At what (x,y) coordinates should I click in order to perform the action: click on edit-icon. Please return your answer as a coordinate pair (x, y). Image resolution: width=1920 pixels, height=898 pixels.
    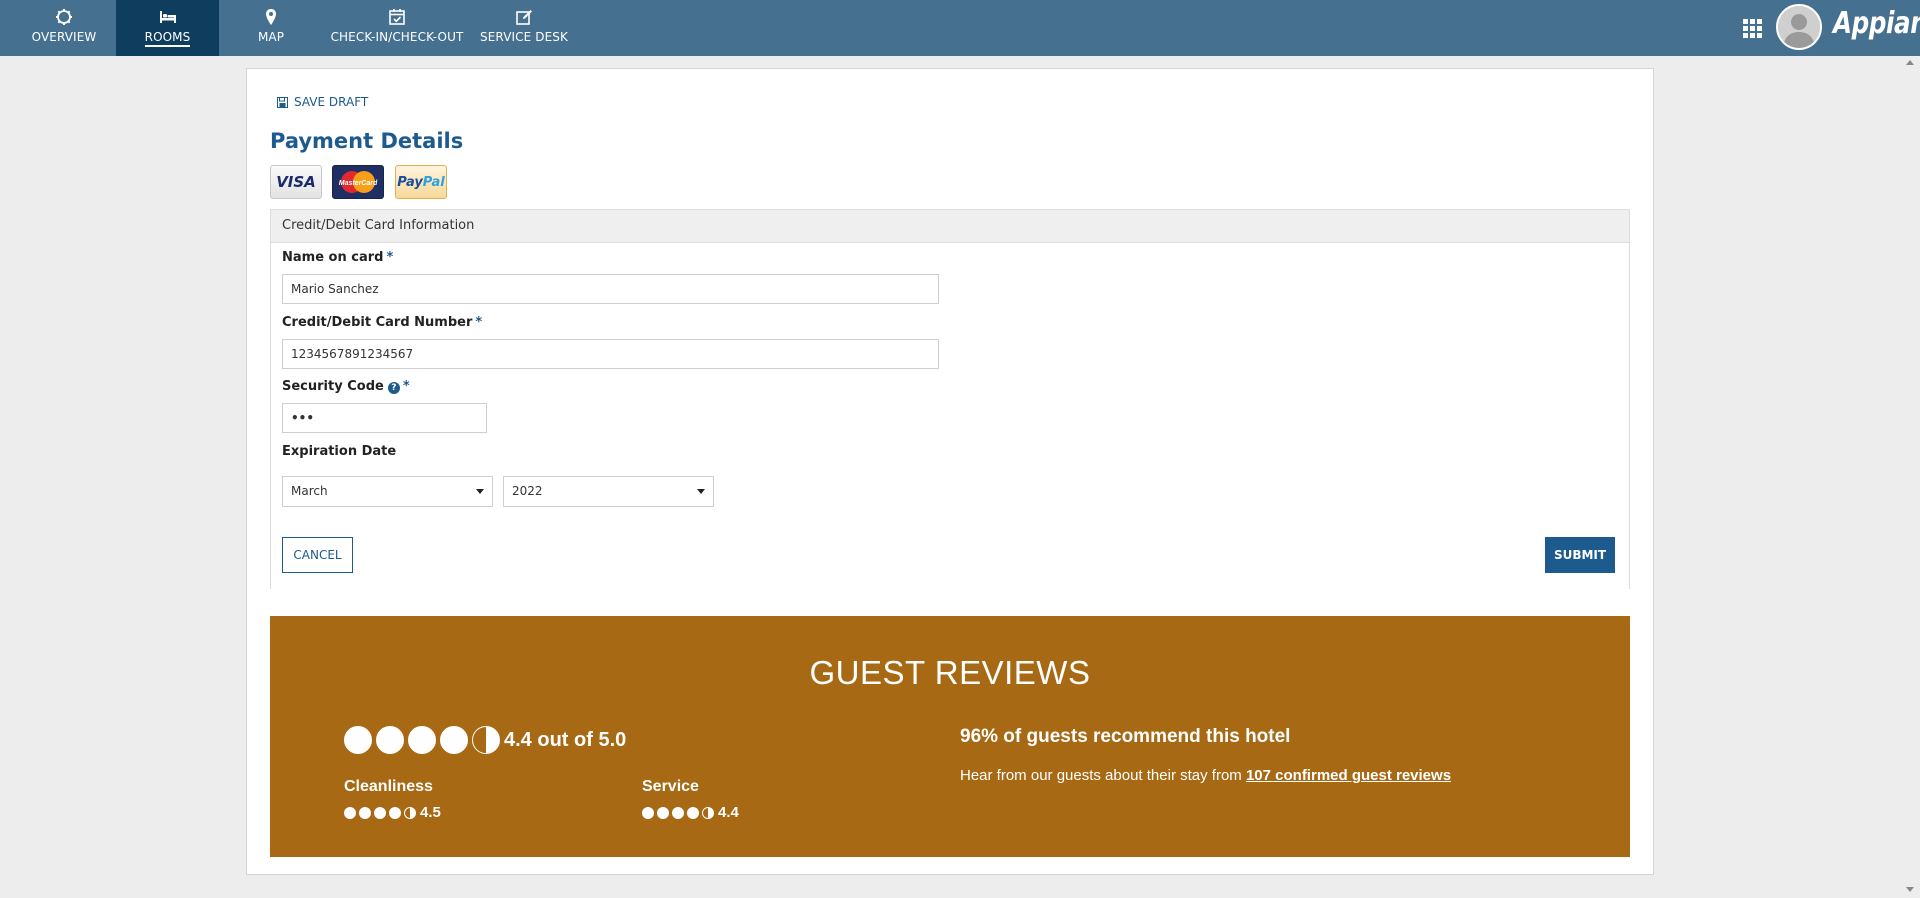
    Looking at the image, I should click on (524, 17).